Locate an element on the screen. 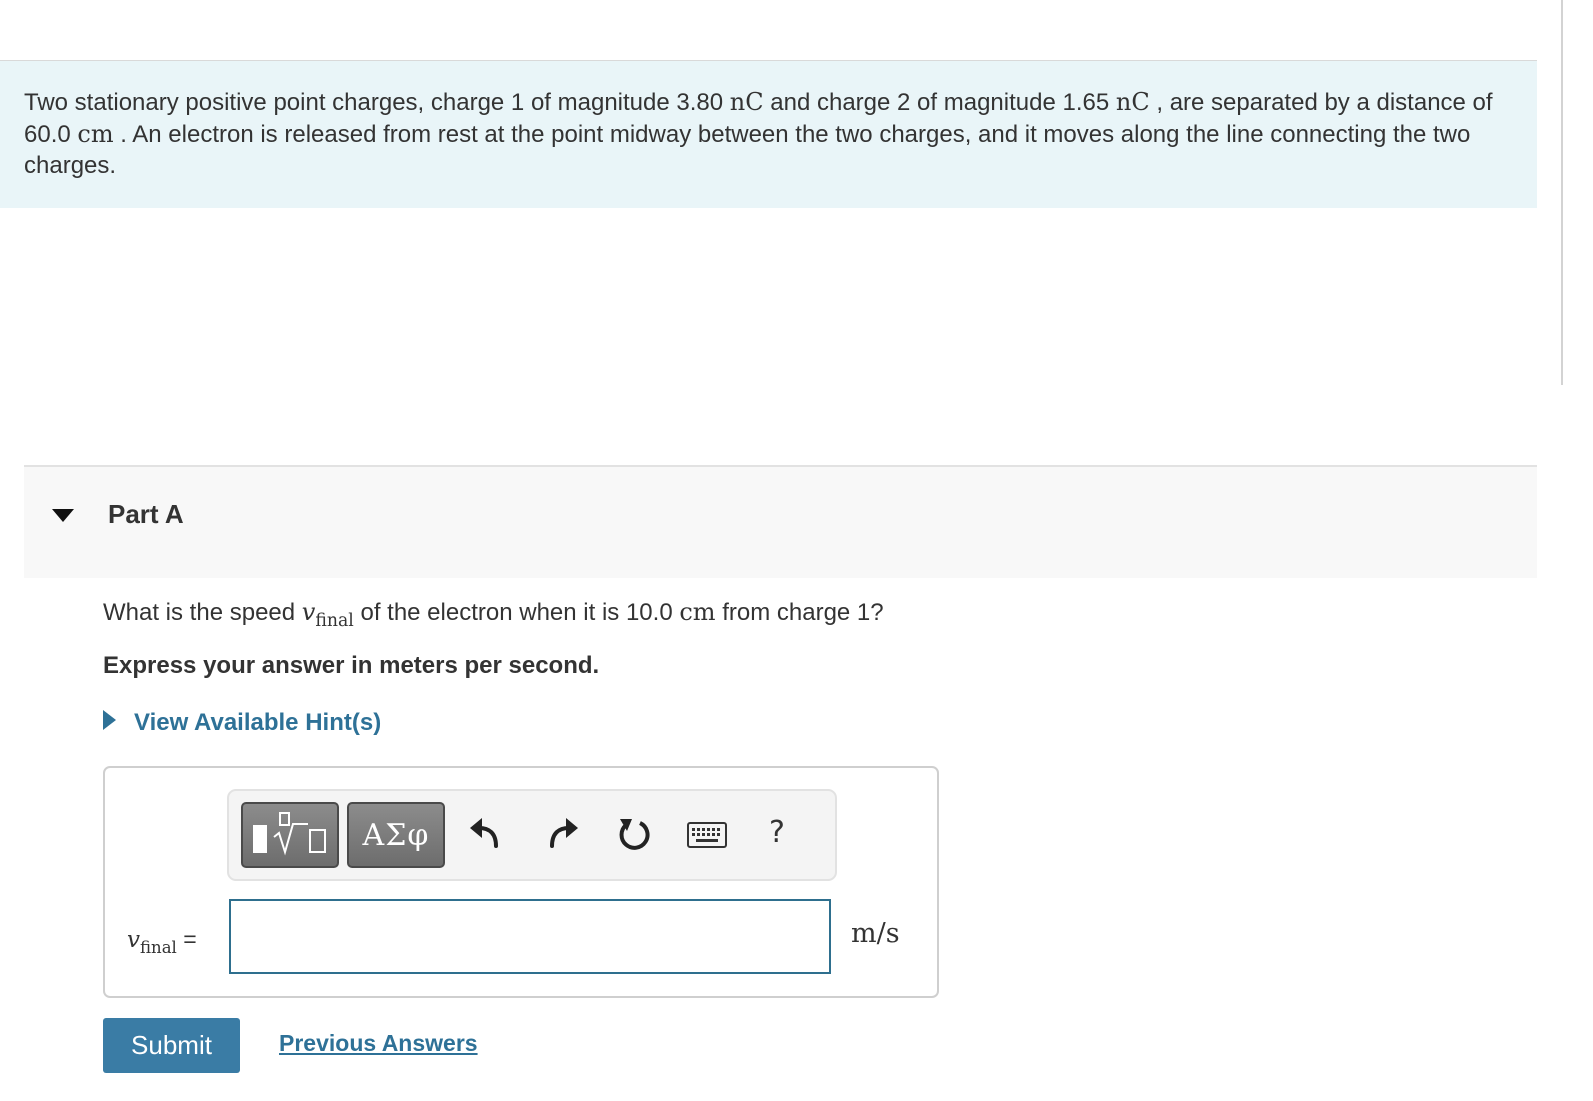 Image resolution: width=1593 pixels, height=1101 pixels. submit-button: Submit is located at coordinates (171, 1045).